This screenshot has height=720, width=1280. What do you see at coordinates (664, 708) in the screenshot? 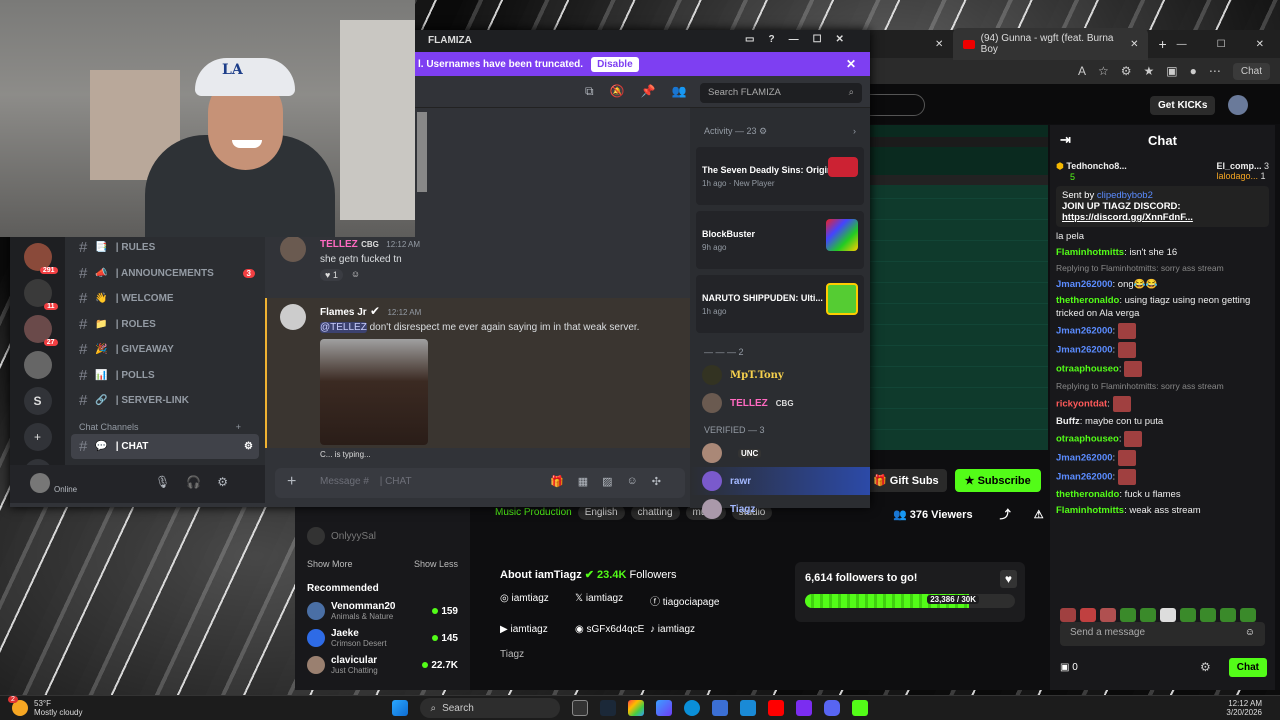
I see `copilot-icon` at bounding box center [664, 708].